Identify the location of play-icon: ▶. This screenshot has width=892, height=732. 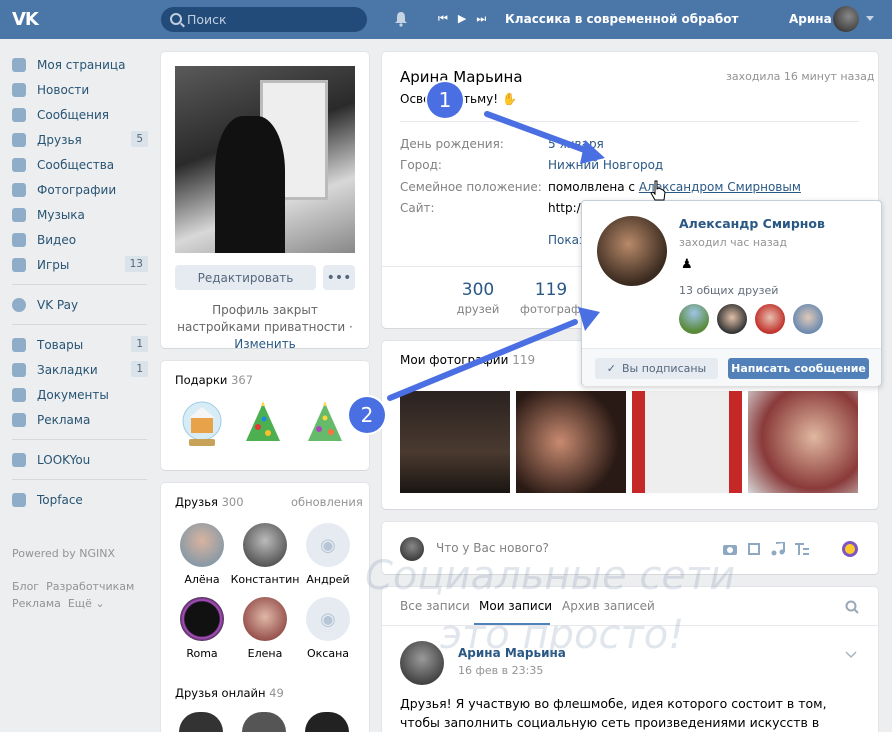
(462, 19).